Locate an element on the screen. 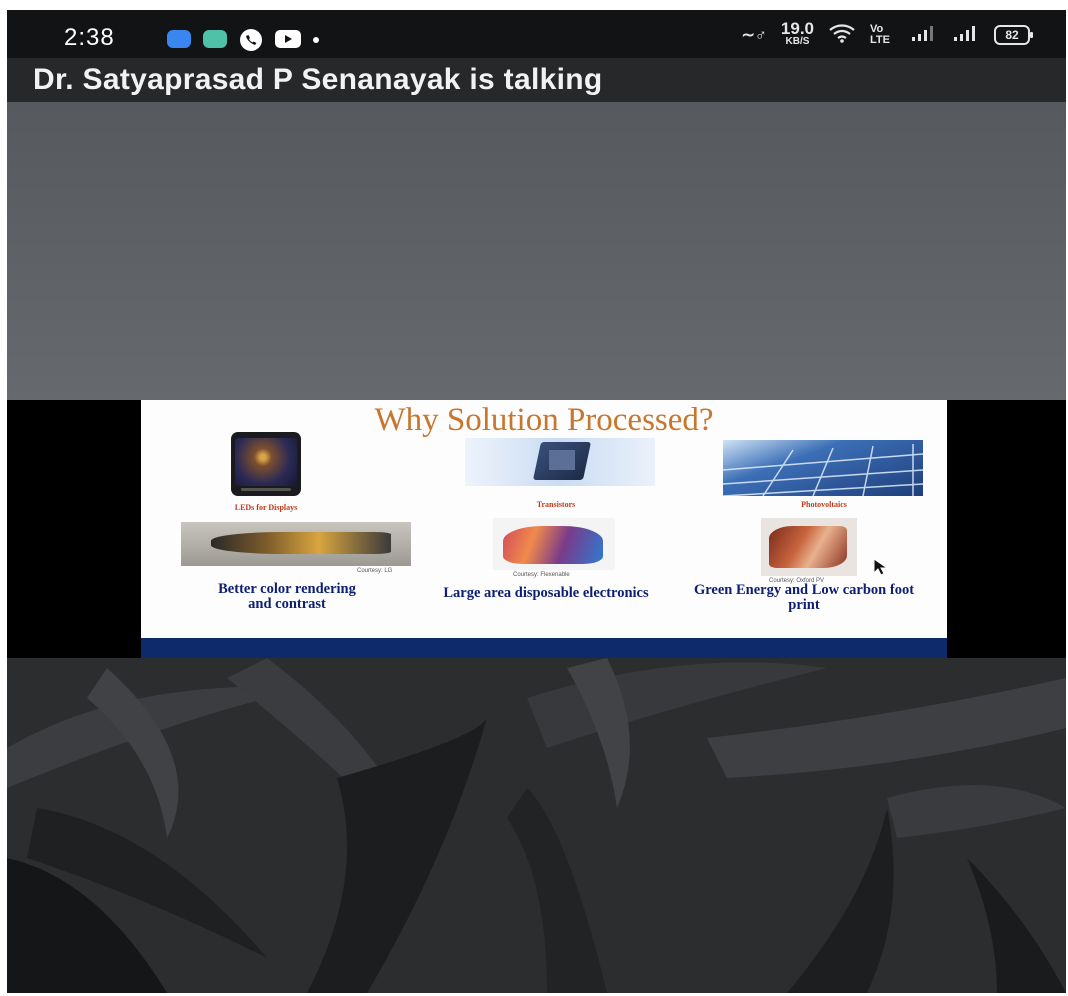 The height and width of the screenshot is (996, 1068). status-right: ∼♂ 19.0 KB/S Vo LTE 82 is located at coordinates (887, 34).